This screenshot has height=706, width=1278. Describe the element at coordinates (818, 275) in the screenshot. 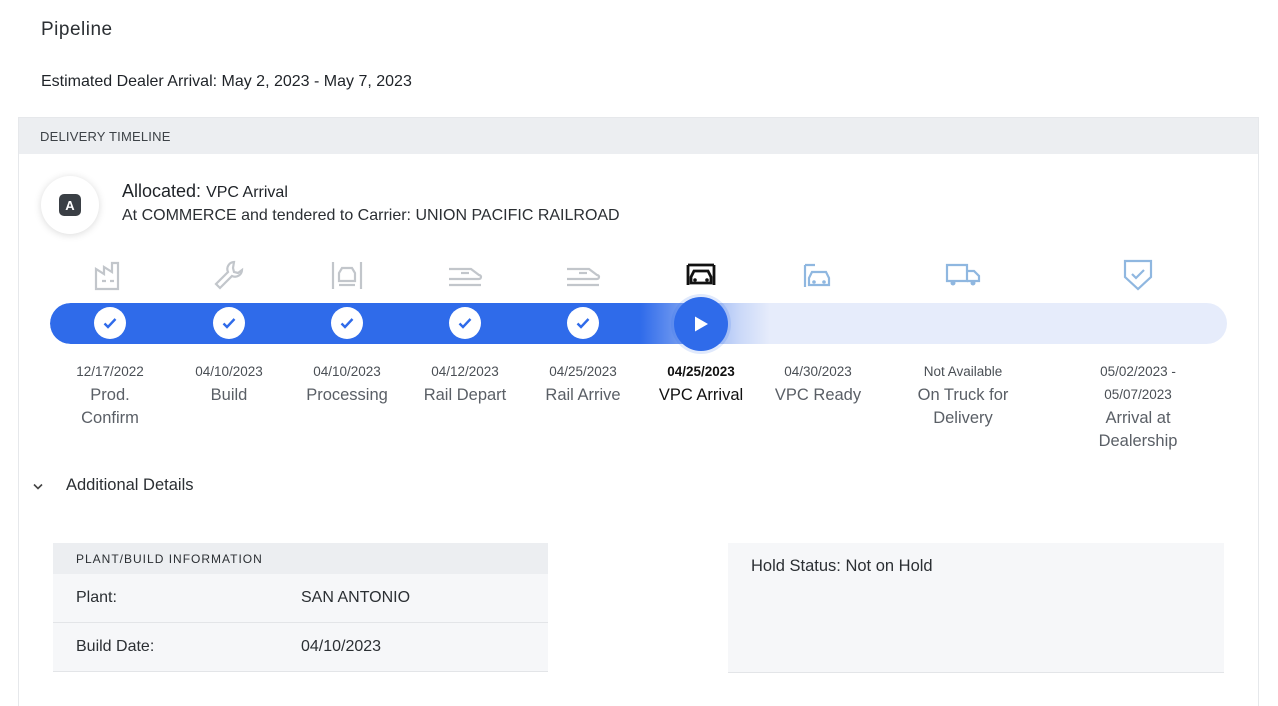

I see `car-ready-icon` at that location.